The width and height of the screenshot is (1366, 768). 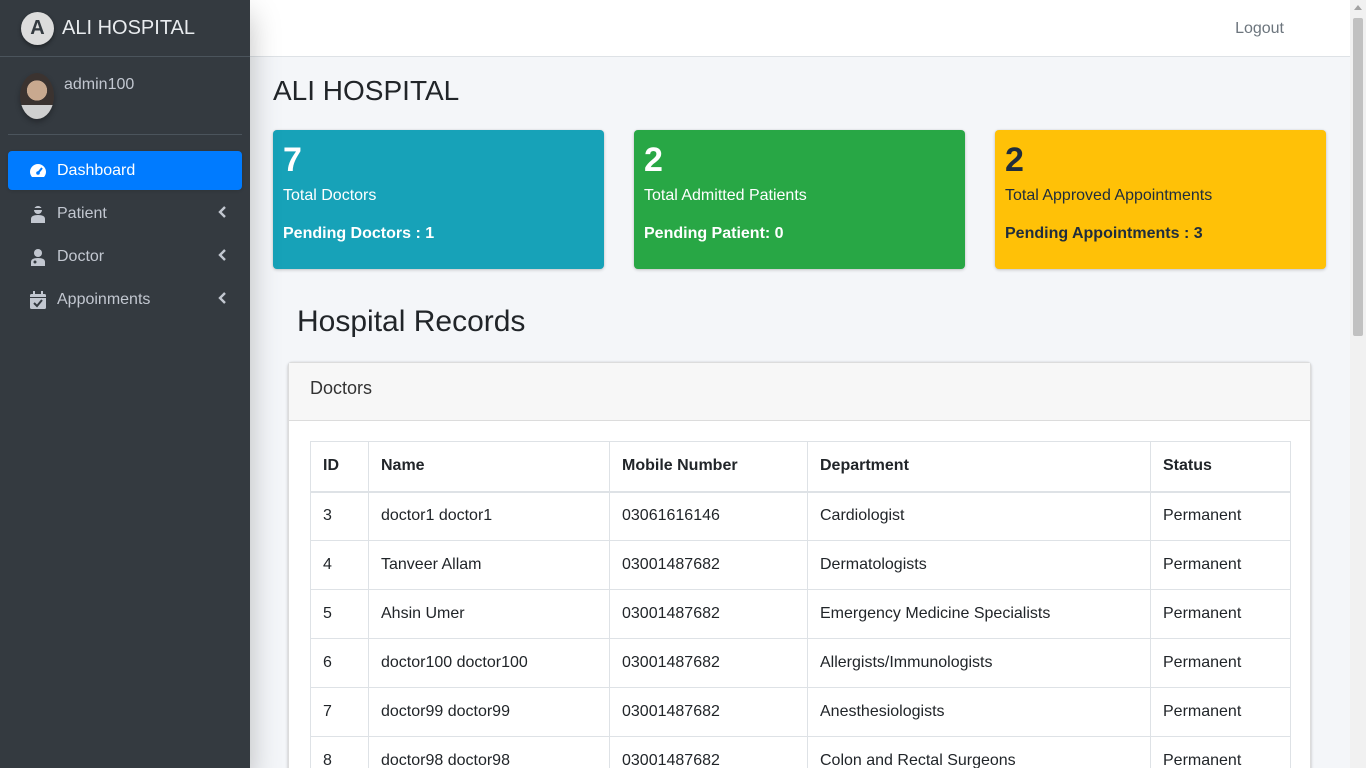 I want to click on sidebar-item-patient: Patient, so click(x=125, y=213).